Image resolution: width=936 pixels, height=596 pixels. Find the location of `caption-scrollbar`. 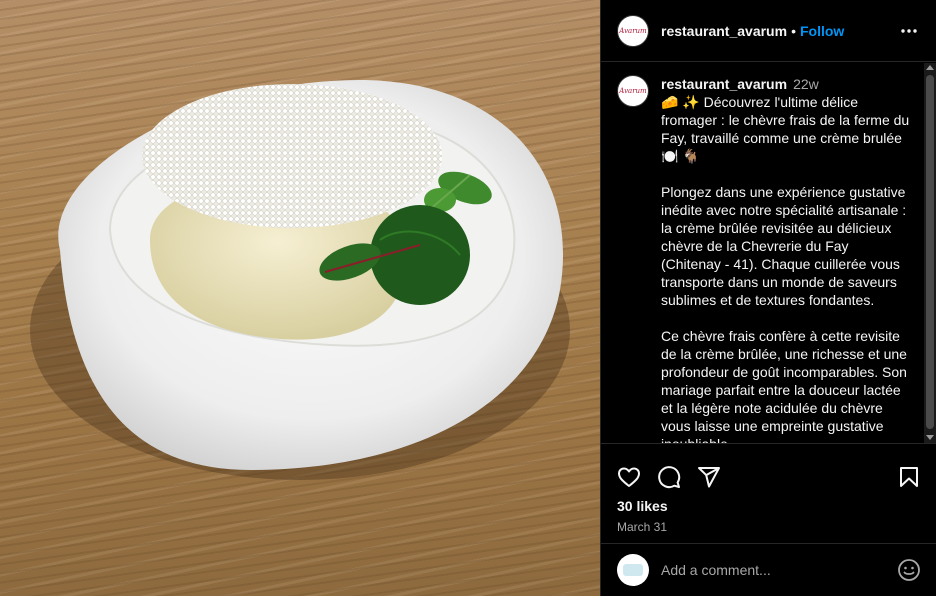

caption-scrollbar is located at coordinates (930, 253).